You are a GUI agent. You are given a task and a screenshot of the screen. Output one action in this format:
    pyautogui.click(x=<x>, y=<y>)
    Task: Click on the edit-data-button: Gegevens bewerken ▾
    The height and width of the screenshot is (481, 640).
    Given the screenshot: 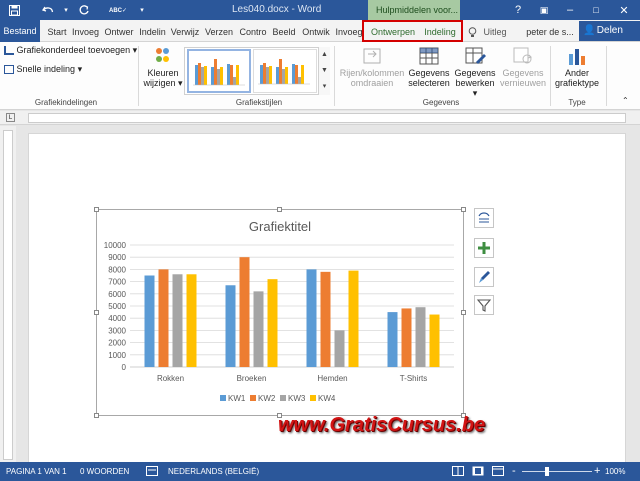 What is the action you would take?
    pyautogui.click(x=475, y=72)
    